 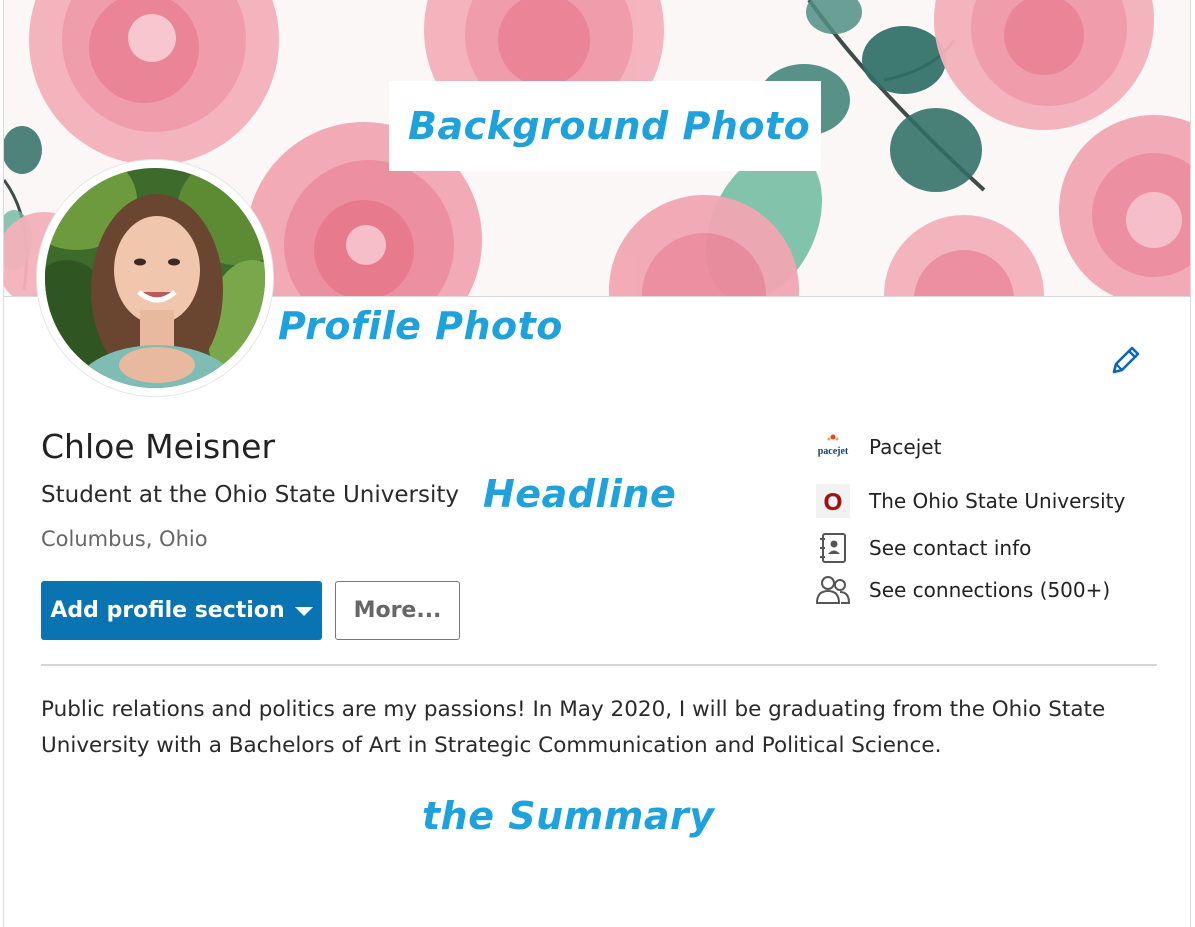 I want to click on sidebar-item-ohio-state: O The Ohio State University, so click(x=969, y=501).